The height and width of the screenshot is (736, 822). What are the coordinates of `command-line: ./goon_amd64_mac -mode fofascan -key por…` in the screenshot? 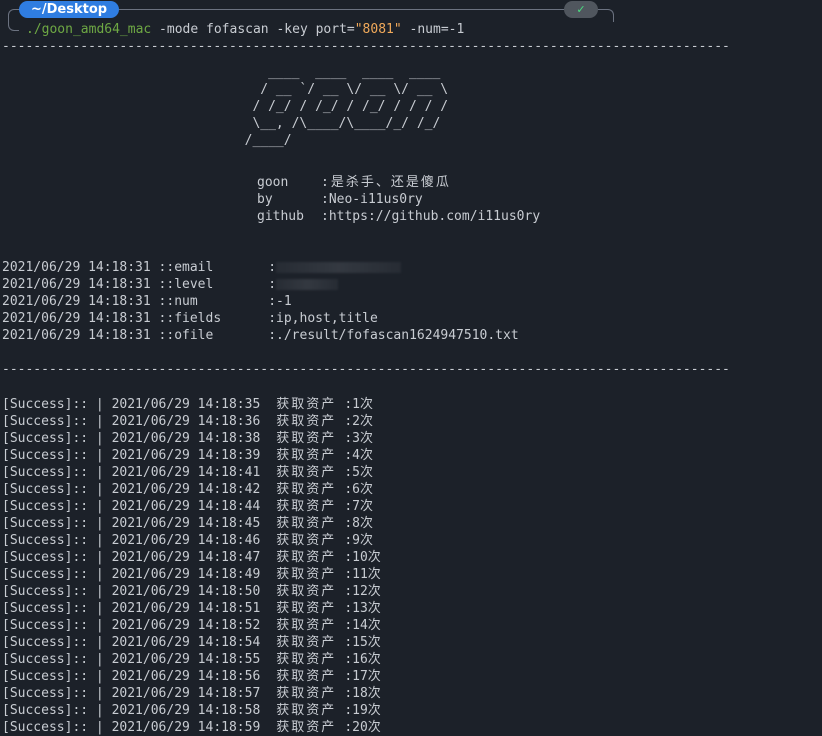 It's located at (245, 29).